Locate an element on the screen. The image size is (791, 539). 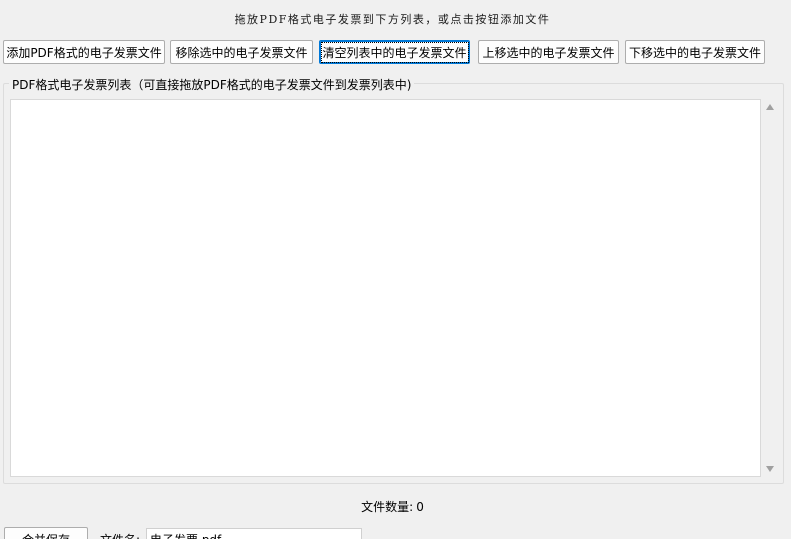
remove-selected-button: 移除选中的电子发票文件 is located at coordinates (241, 52).